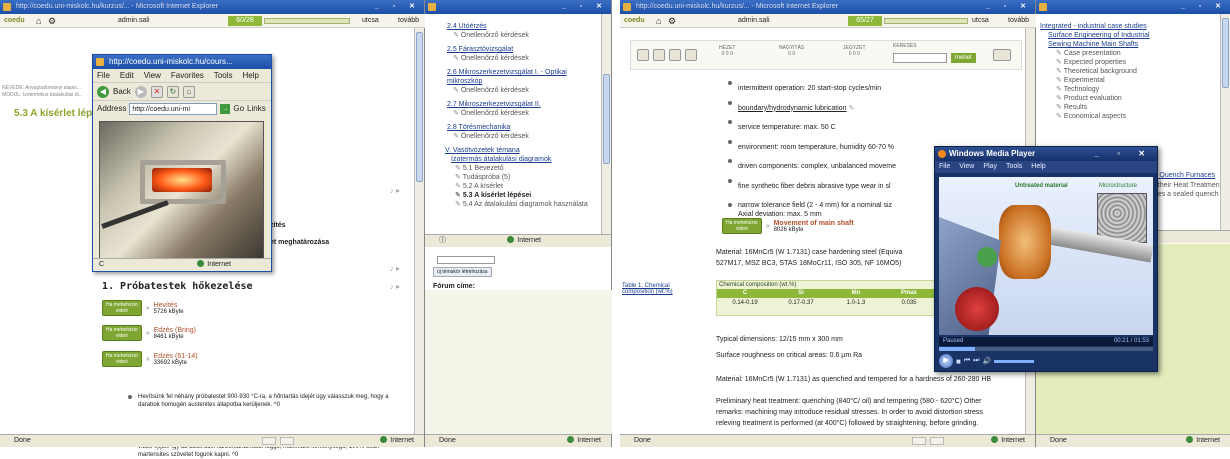 The width and height of the screenshot is (1230, 459). Describe the element at coordinates (250, 75) in the screenshot. I see `menu-help: Help` at that location.